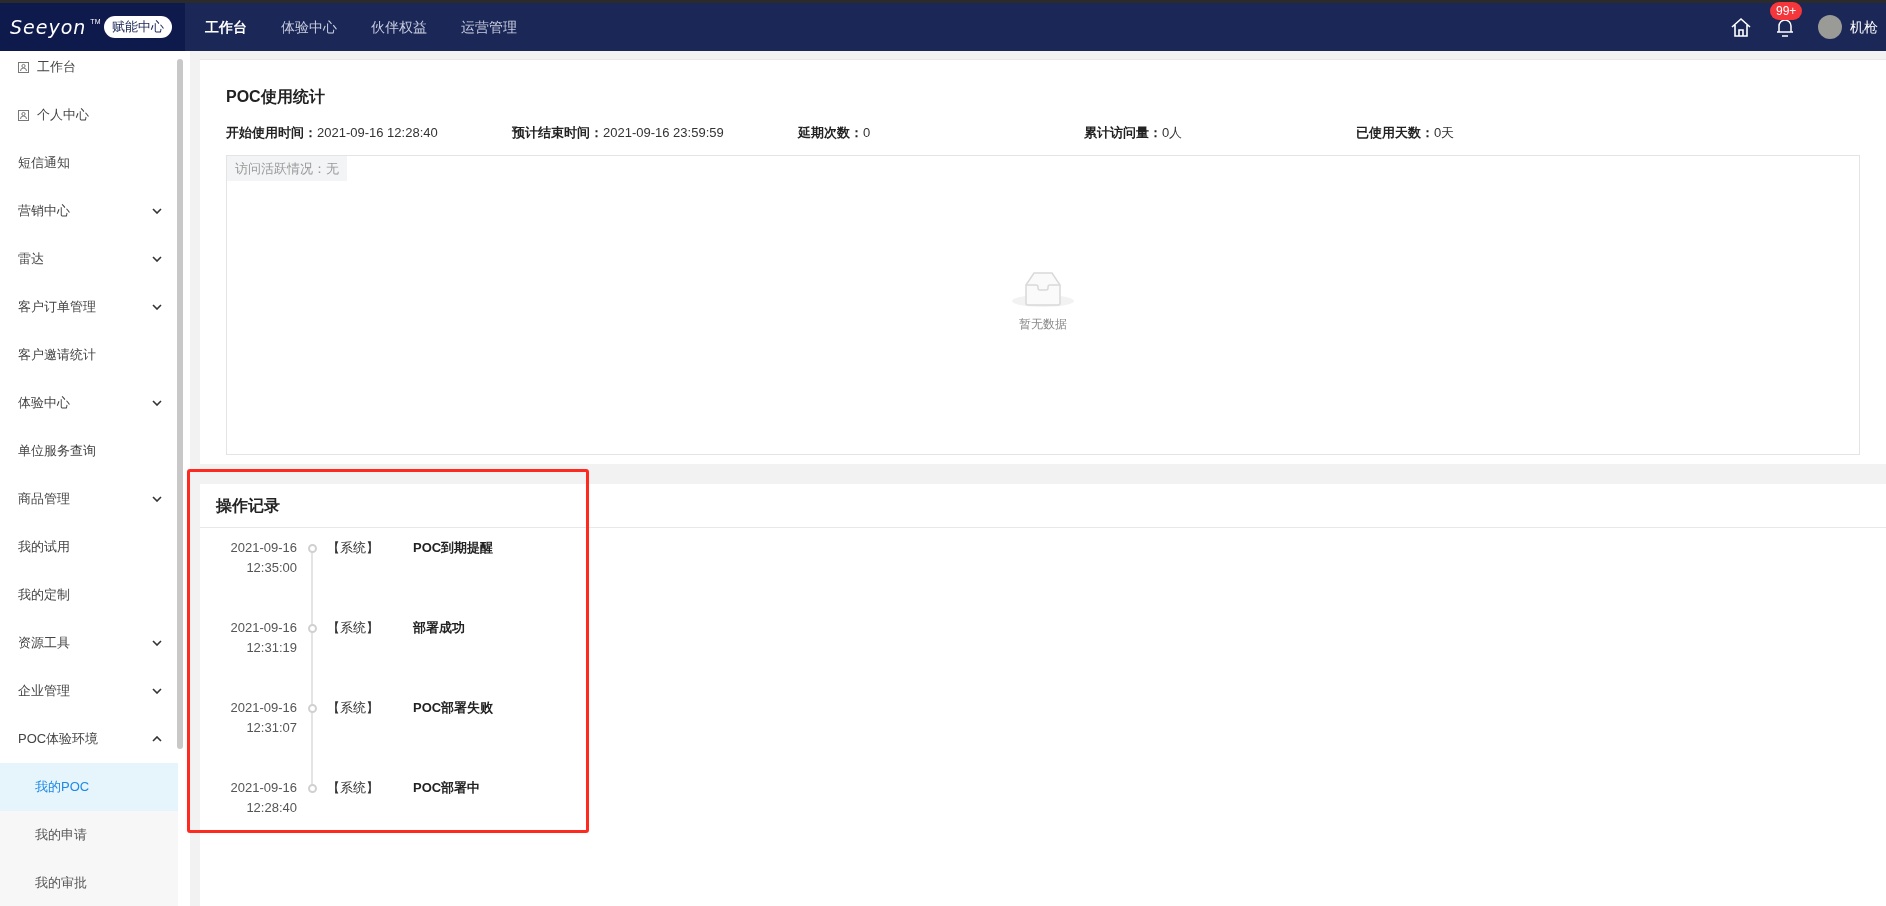 The width and height of the screenshot is (1886, 906). I want to click on menu-item: 客户邀请统计, so click(89, 355).